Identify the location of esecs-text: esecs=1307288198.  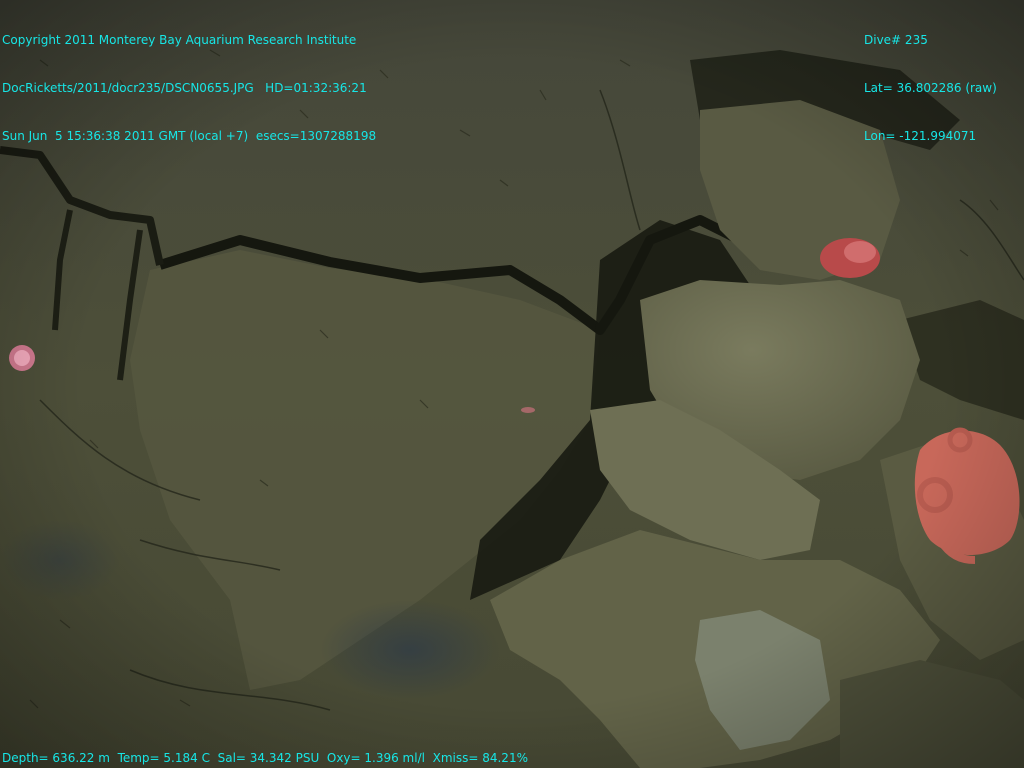
(316, 136).